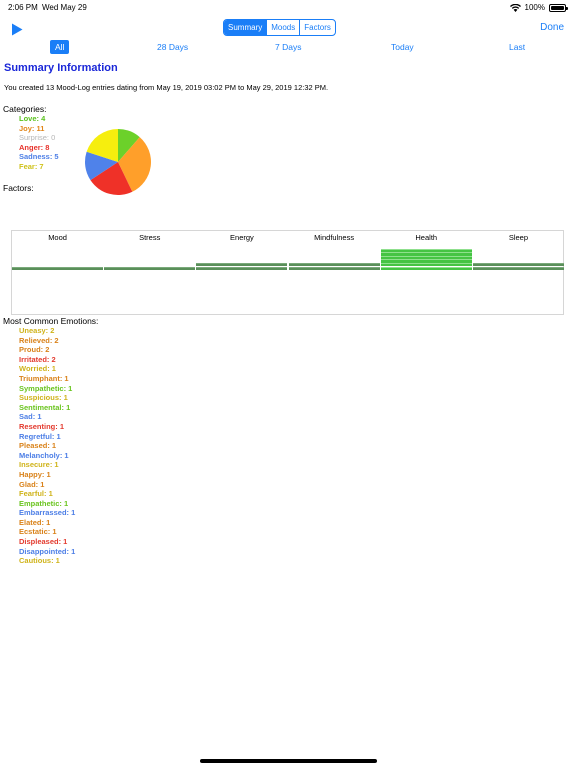 This screenshot has height=768, width=576. What do you see at coordinates (558, 7) in the screenshot?
I see `battery-icon` at bounding box center [558, 7].